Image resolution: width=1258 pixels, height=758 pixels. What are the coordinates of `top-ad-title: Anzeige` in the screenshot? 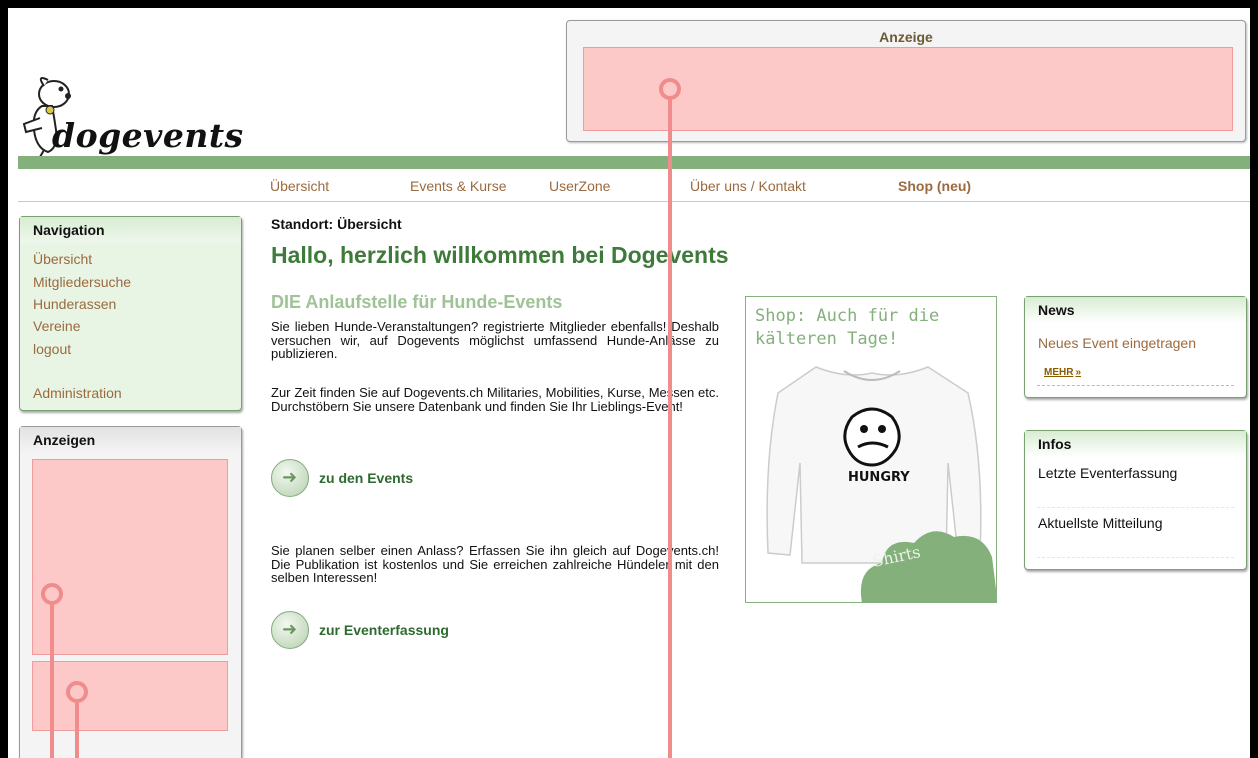 It's located at (906, 37).